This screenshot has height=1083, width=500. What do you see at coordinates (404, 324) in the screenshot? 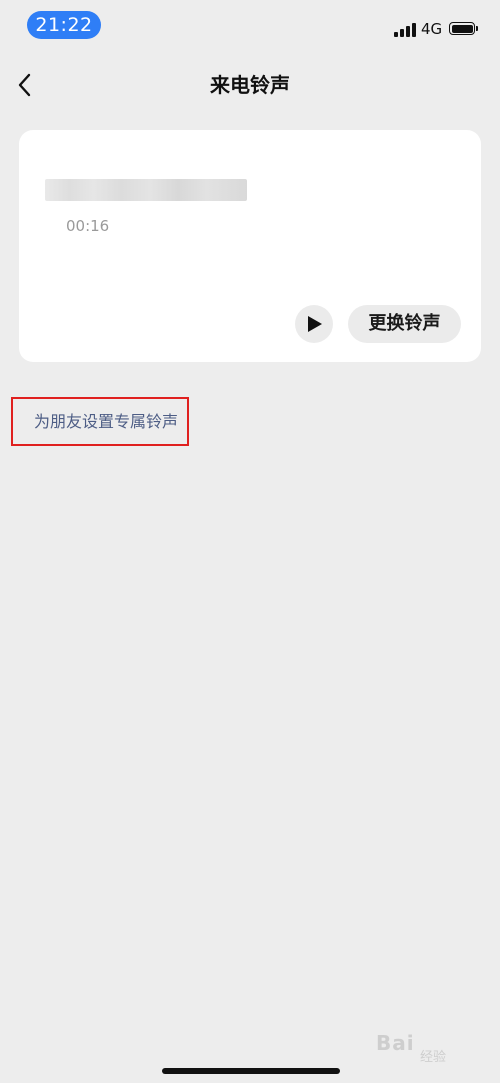
I see `change-ringtone-button: 更换铃声` at bounding box center [404, 324].